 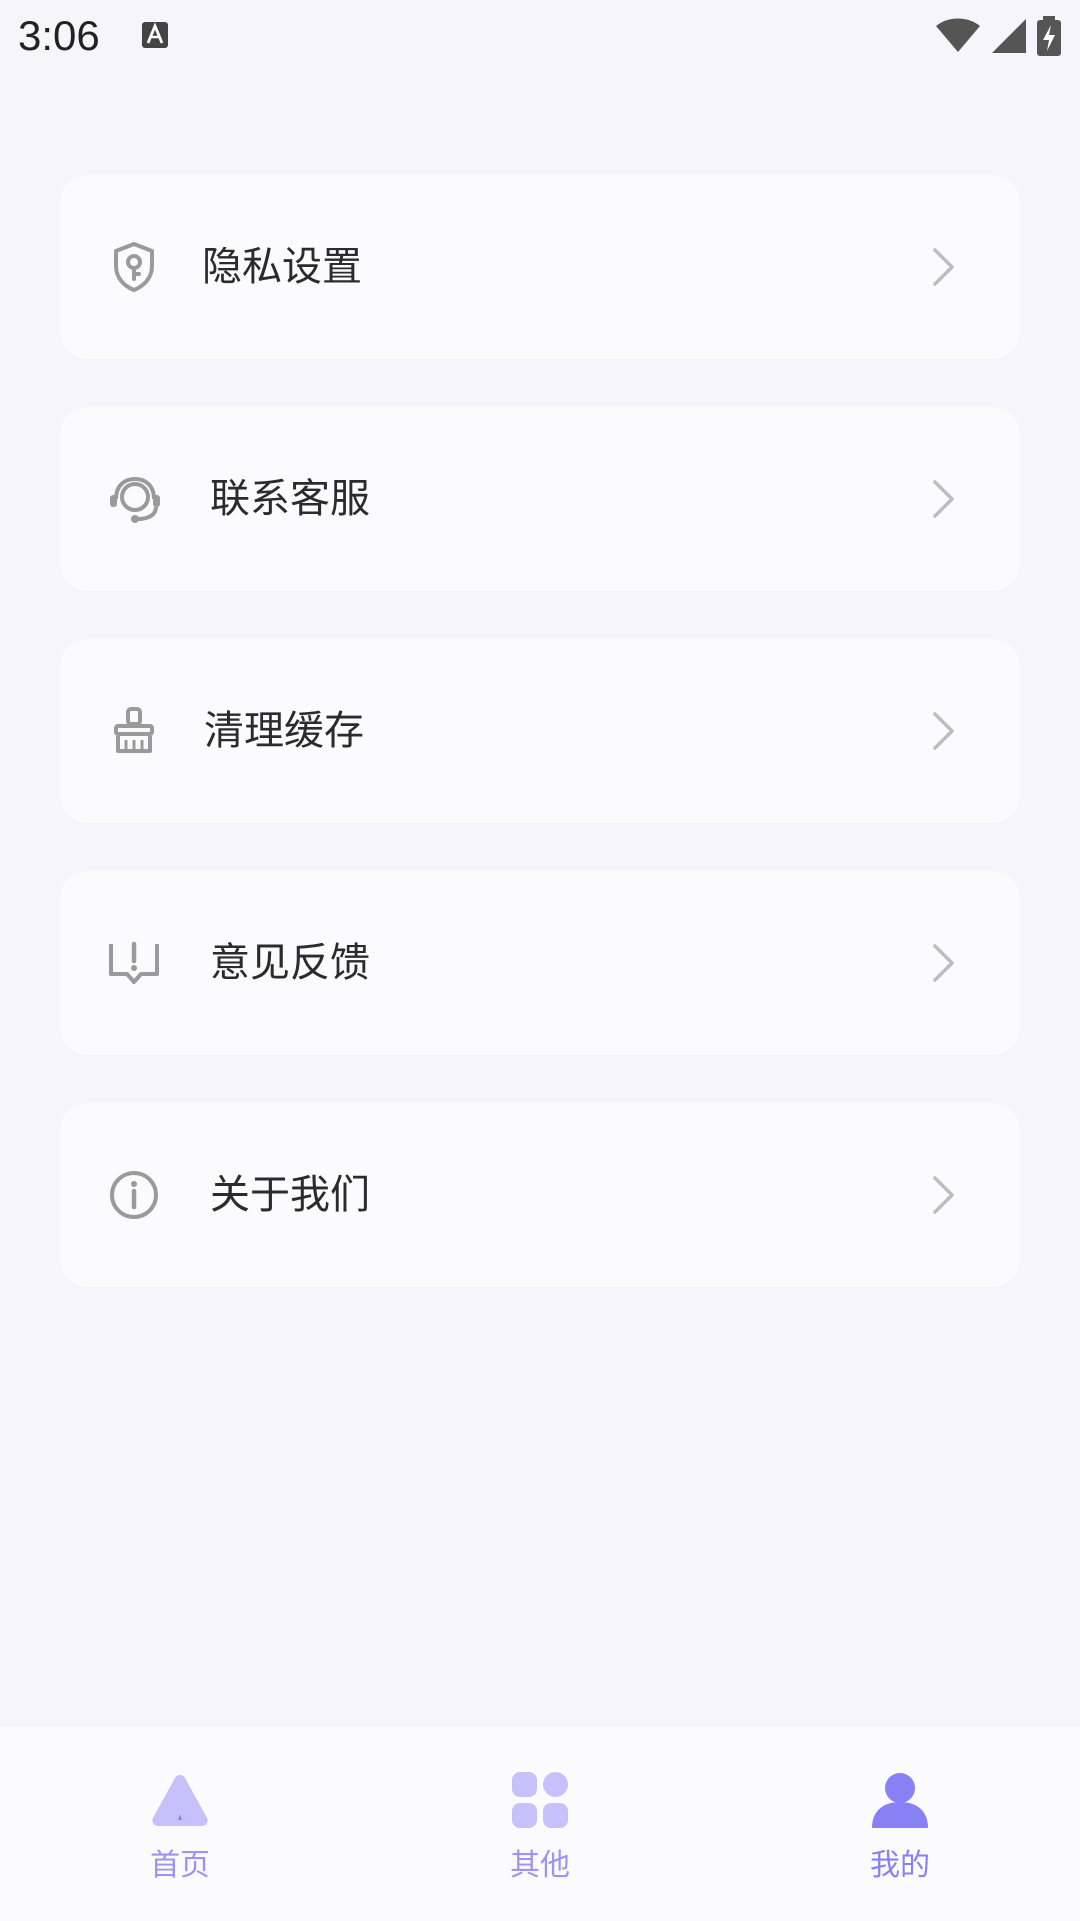 What do you see at coordinates (900, 1865) in the screenshot?
I see `tab-label: 我的` at bounding box center [900, 1865].